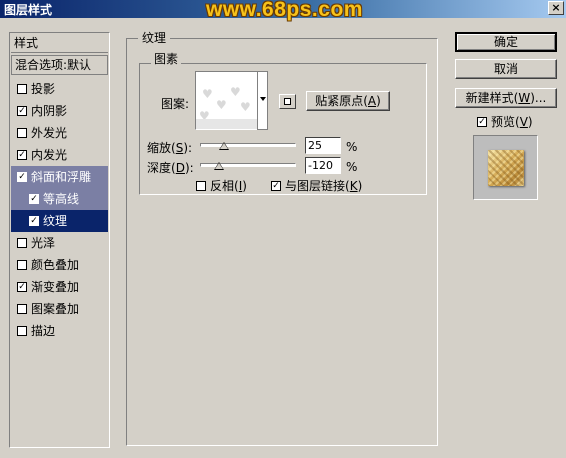 The width and height of the screenshot is (566, 458). What do you see at coordinates (226, 124) in the screenshot?
I see `pattern-swatch-band` at bounding box center [226, 124].